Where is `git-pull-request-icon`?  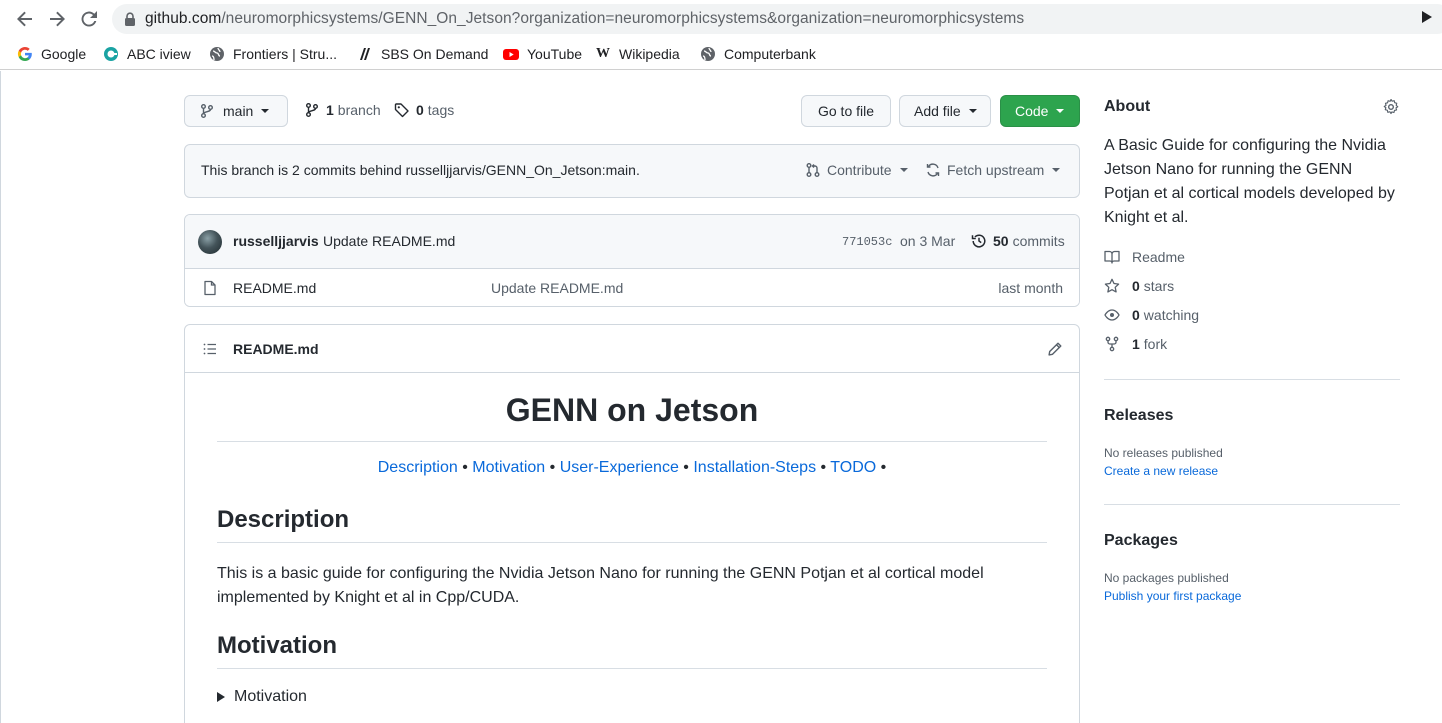 git-pull-request-icon is located at coordinates (813, 170).